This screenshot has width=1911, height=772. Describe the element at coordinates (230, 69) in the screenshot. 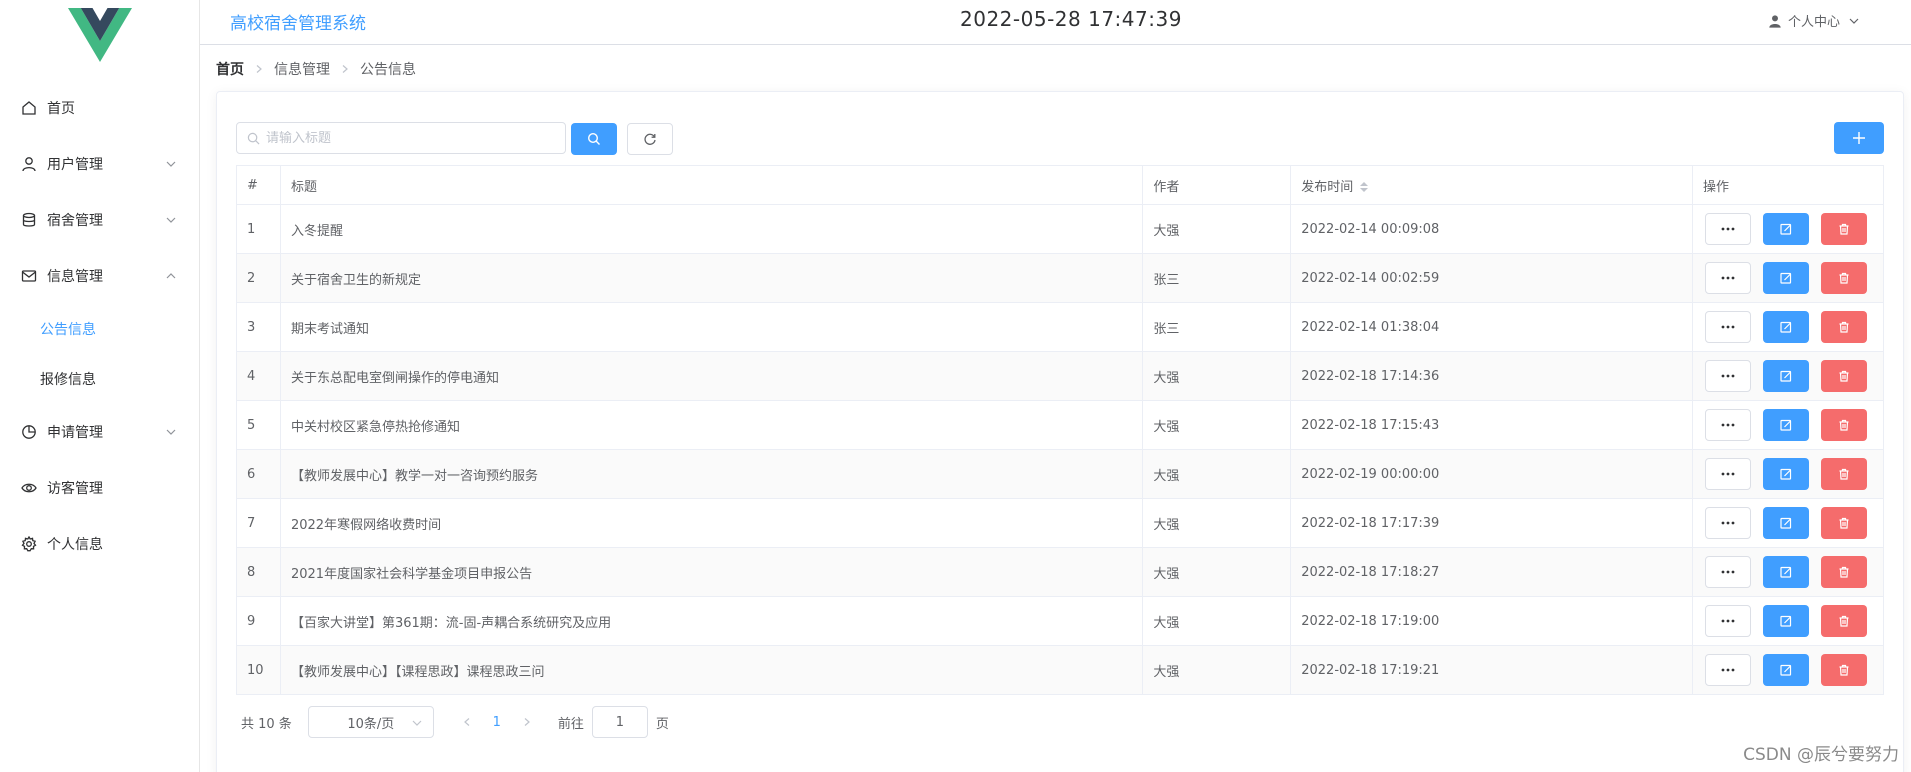

I see `breadcrumb-home: 首页` at that location.